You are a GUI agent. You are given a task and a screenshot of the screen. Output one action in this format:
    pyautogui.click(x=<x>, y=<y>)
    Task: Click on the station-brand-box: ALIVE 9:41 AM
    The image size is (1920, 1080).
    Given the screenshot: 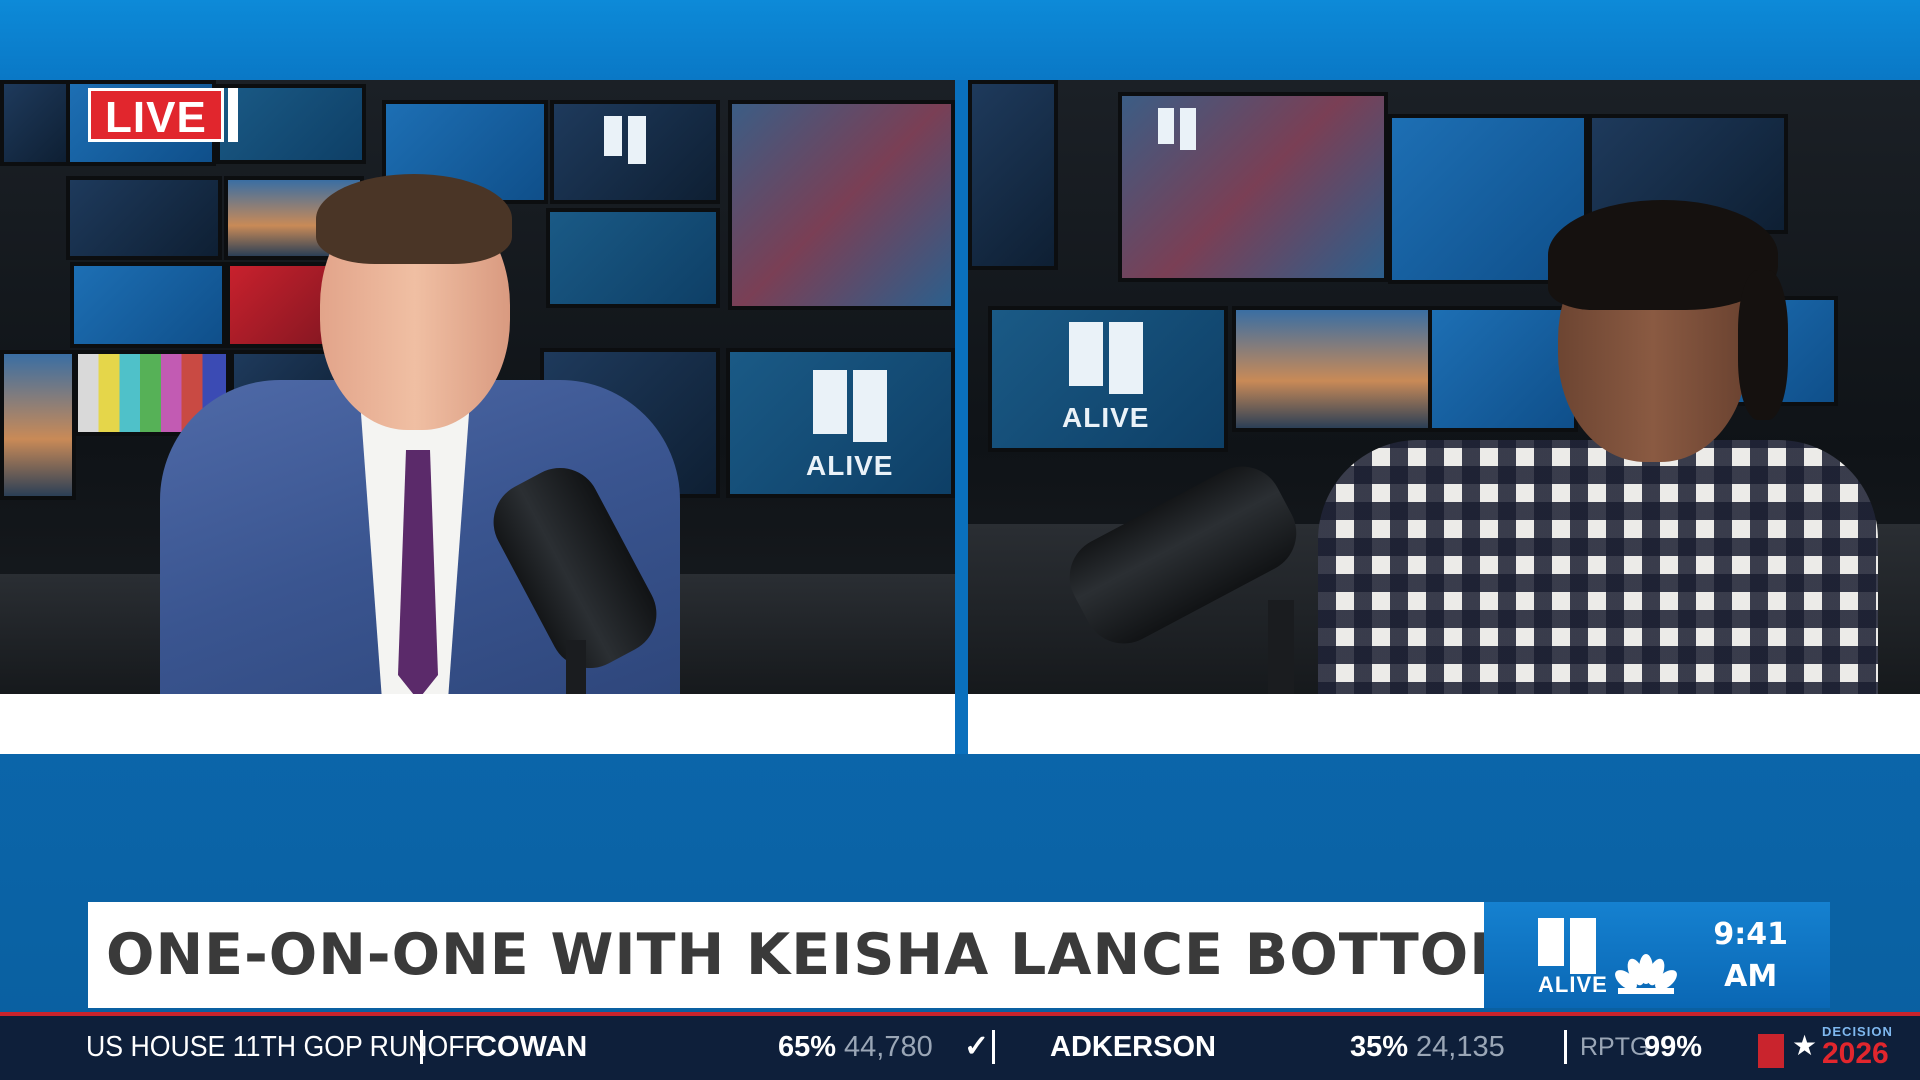 What is the action you would take?
    pyautogui.click(x=1657, y=955)
    